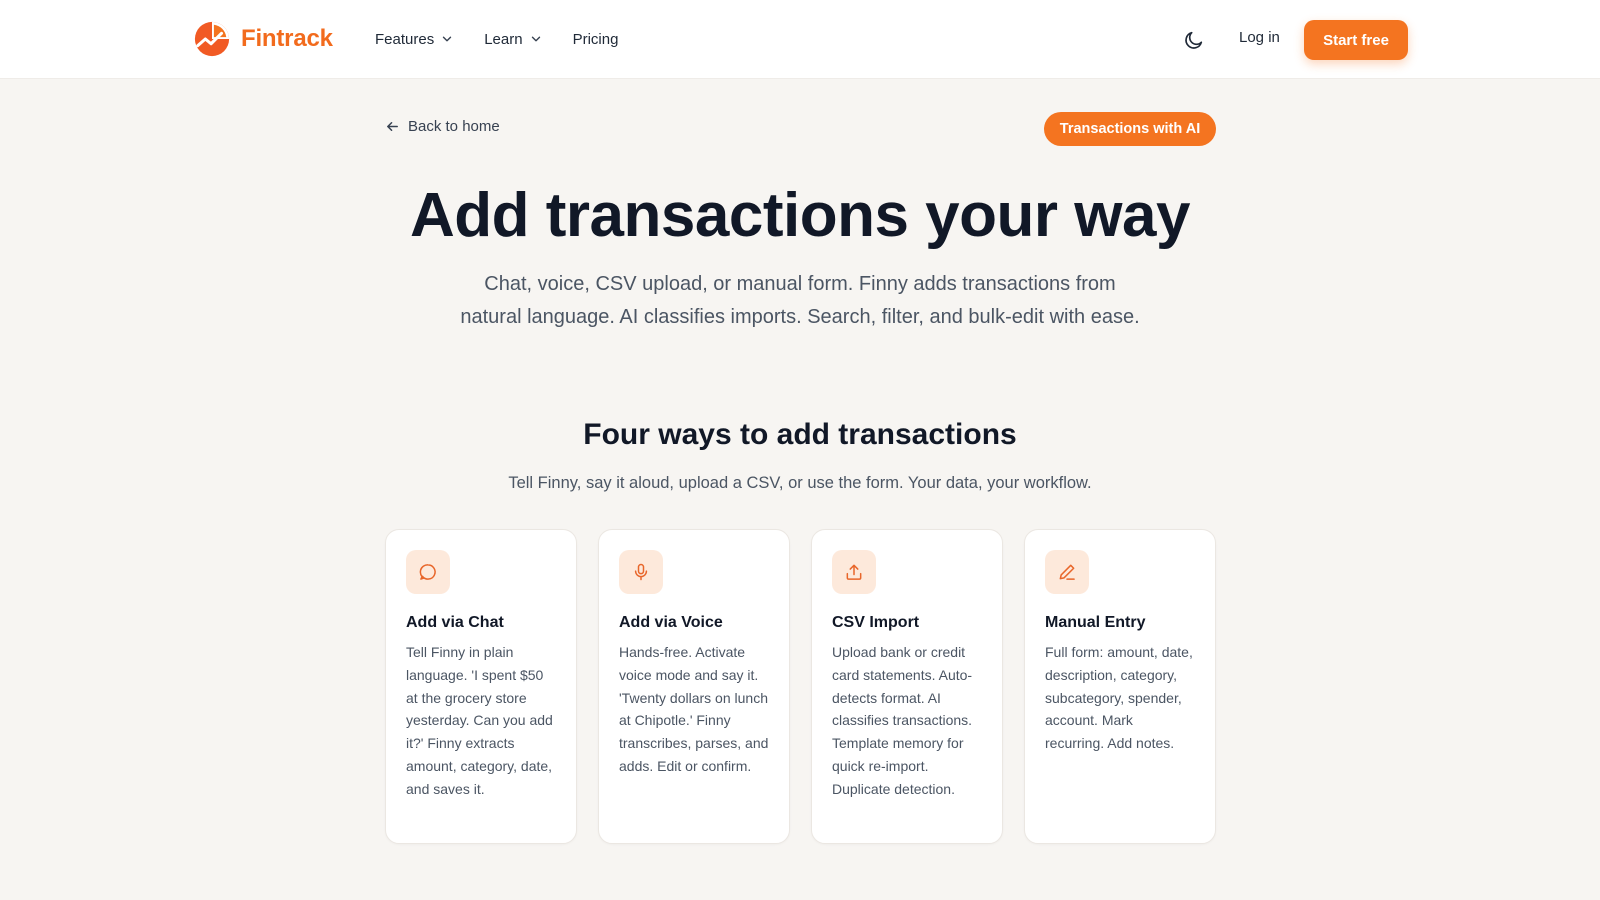  I want to click on nav-item-pricing: Pricing, so click(596, 39).